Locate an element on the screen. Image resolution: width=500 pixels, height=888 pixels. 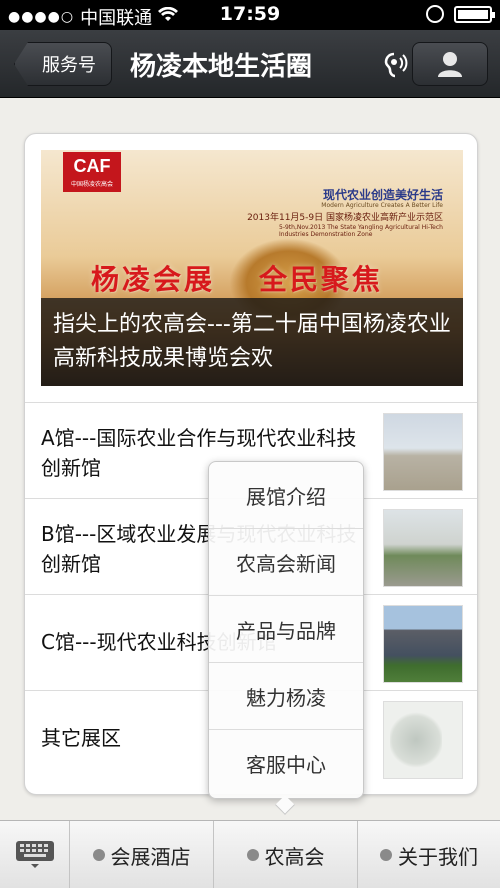
banner-caption: 指尖上的农高会---第二十届中国杨凌农业高新科技成果博览会欢 is located at coordinates (252, 342).